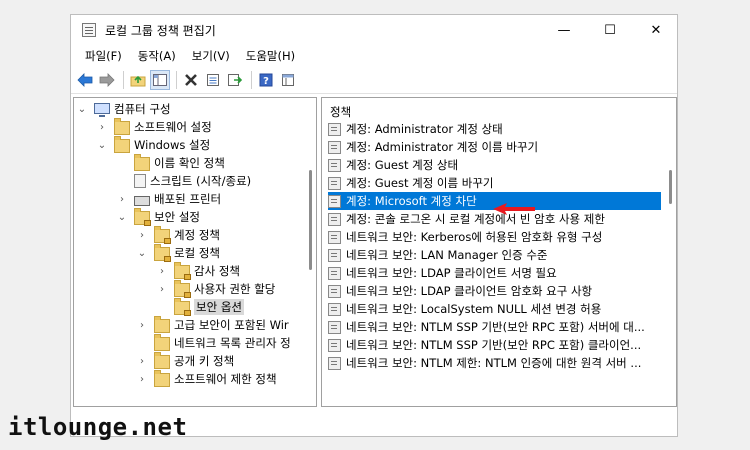 This screenshot has height=450, width=750. I want to click on menu-action: 동작(A), so click(157, 56).